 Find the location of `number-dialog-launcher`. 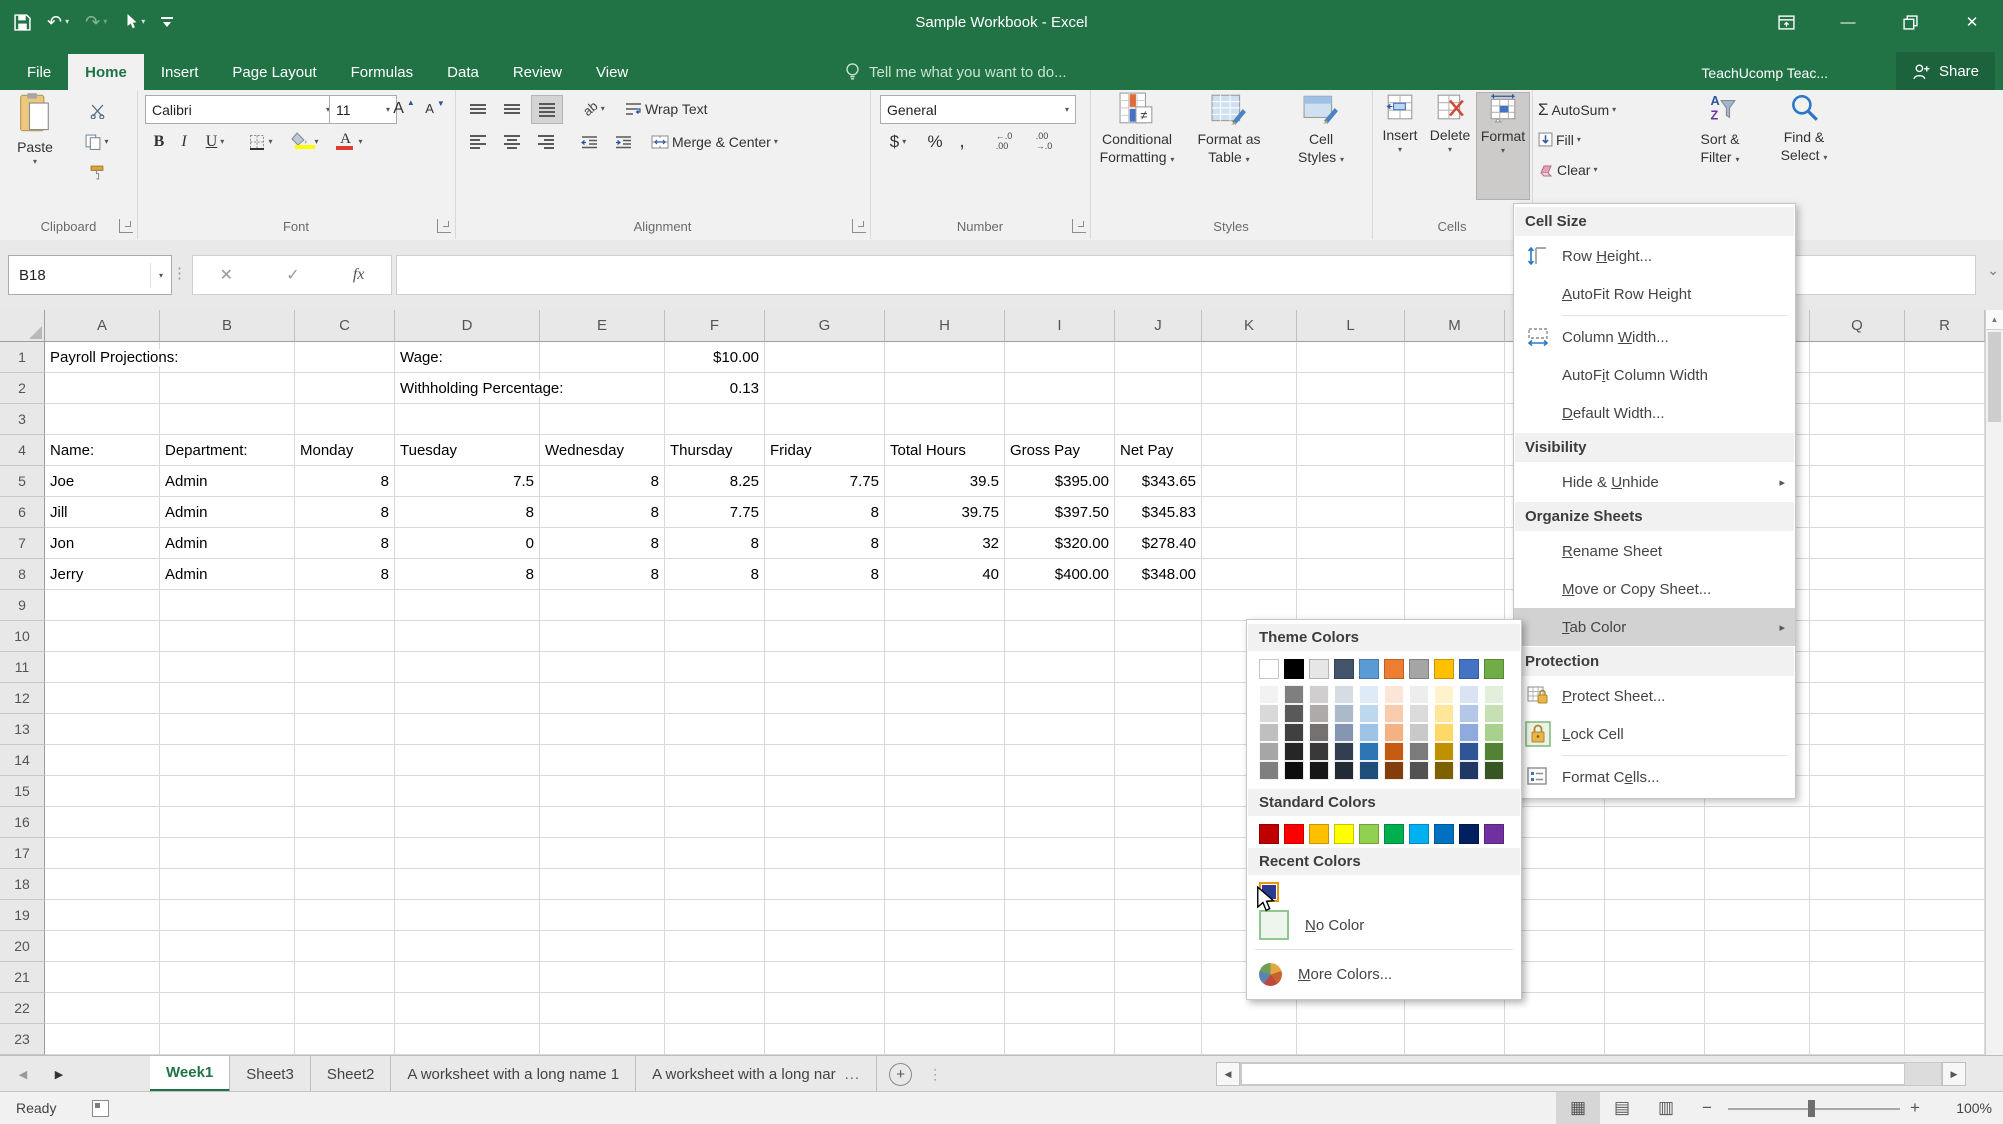

number-dialog-launcher is located at coordinates (1079, 226).